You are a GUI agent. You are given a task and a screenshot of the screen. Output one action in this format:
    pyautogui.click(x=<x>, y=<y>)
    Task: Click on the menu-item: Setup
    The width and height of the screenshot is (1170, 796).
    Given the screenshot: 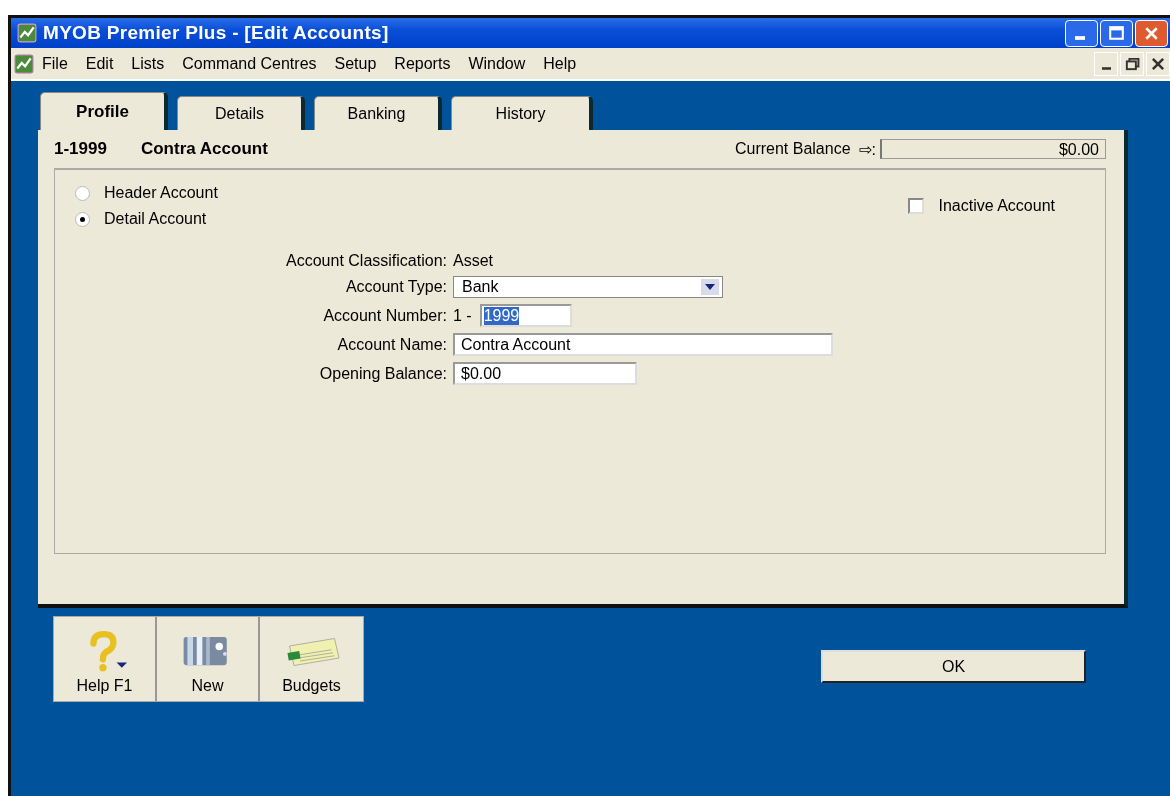 What is the action you would take?
    pyautogui.click(x=356, y=63)
    